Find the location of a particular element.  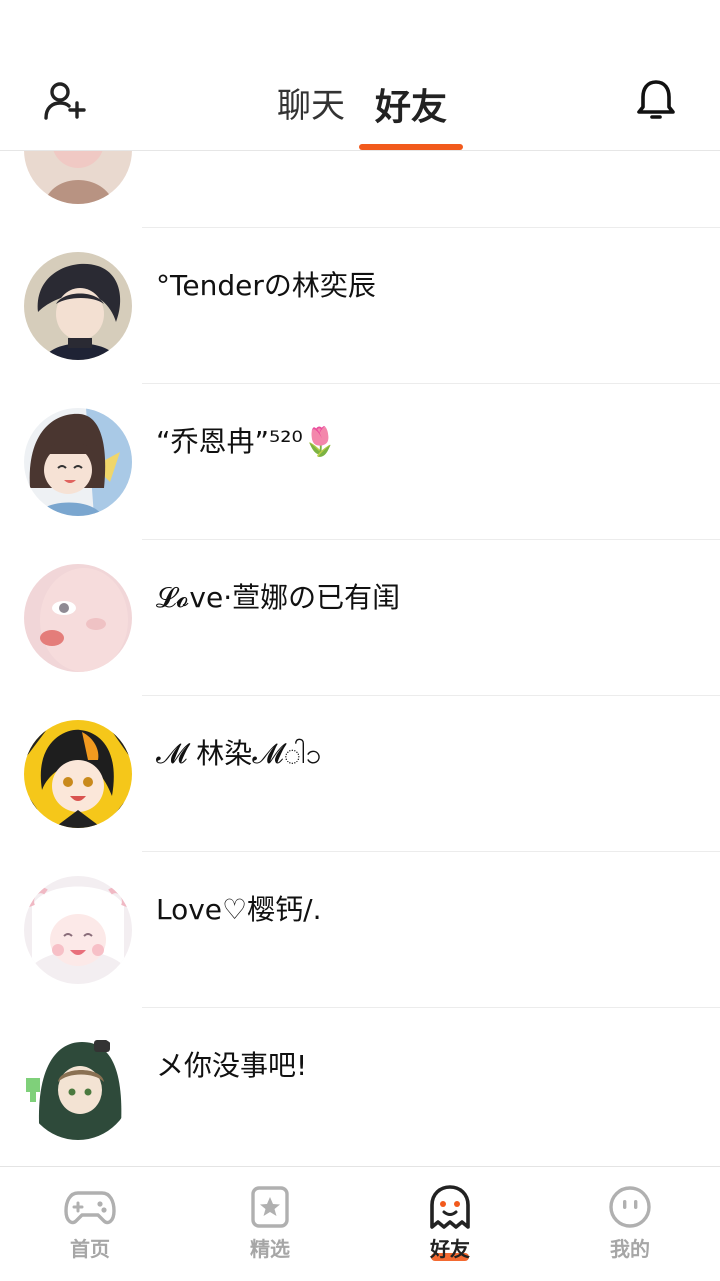

friend-name: 𝓜 林染𝓜ါၥ is located at coordinates (239, 753).